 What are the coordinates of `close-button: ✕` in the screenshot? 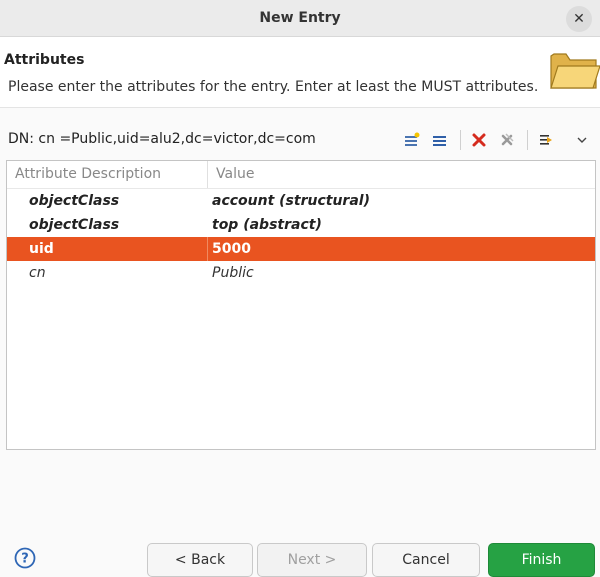 It's located at (579, 19).